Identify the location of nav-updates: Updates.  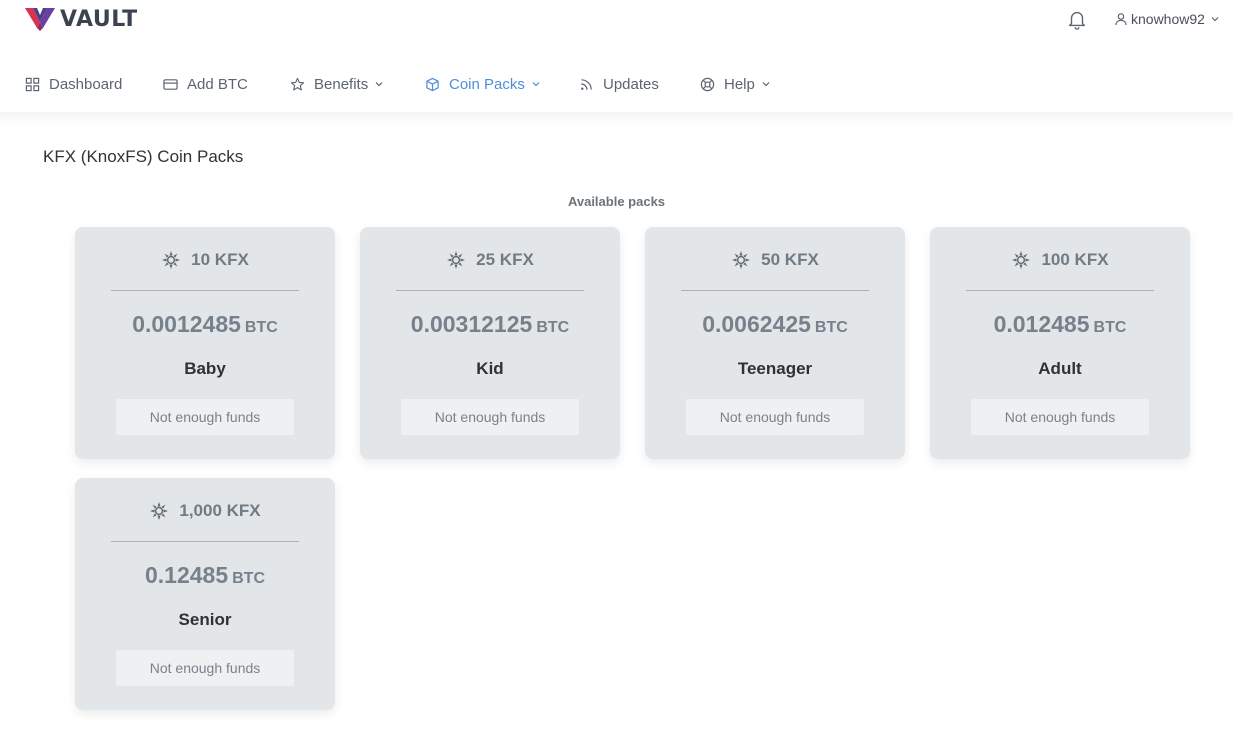
(619, 84).